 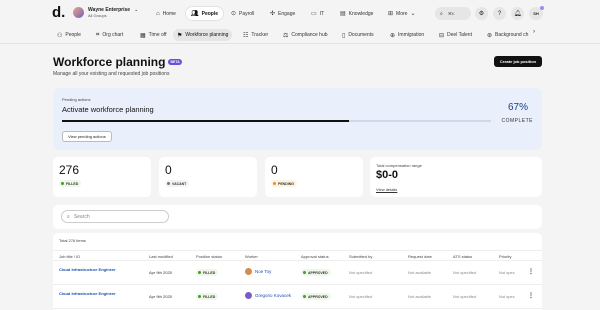 What do you see at coordinates (169, 13) in the screenshot?
I see `nav-label: Home` at bounding box center [169, 13].